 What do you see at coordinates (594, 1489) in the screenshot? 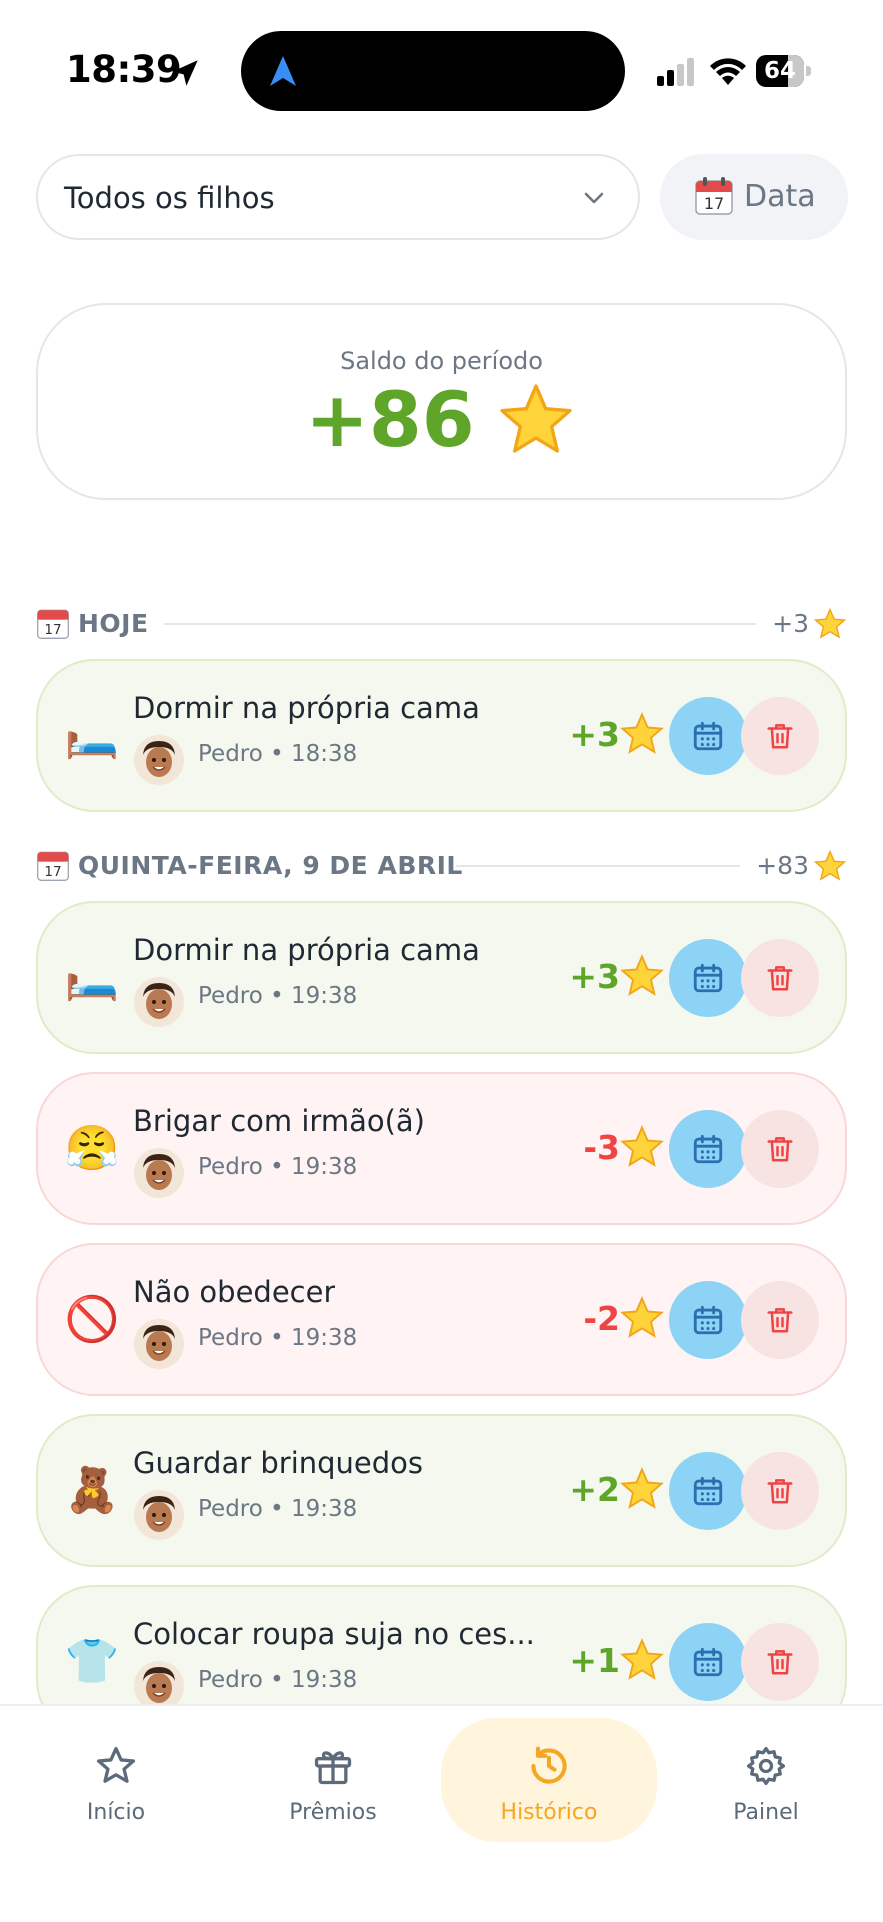
I see `entry-points: +2` at bounding box center [594, 1489].